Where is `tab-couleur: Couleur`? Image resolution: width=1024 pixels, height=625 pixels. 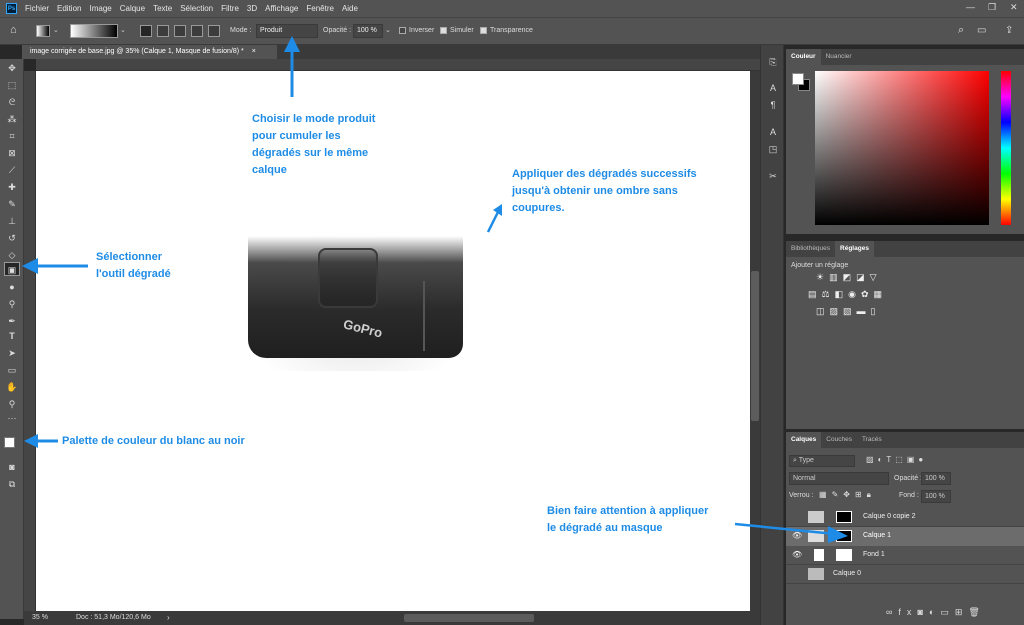 tab-couleur: Couleur is located at coordinates (803, 57).